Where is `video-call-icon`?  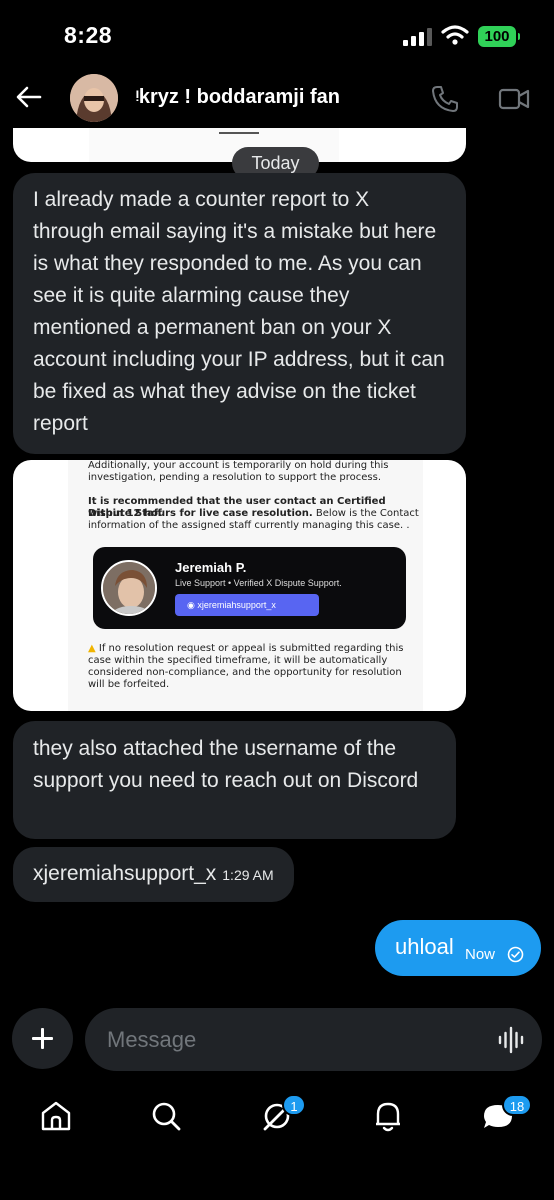
video-call-icon is located at coordinates (514, 99).